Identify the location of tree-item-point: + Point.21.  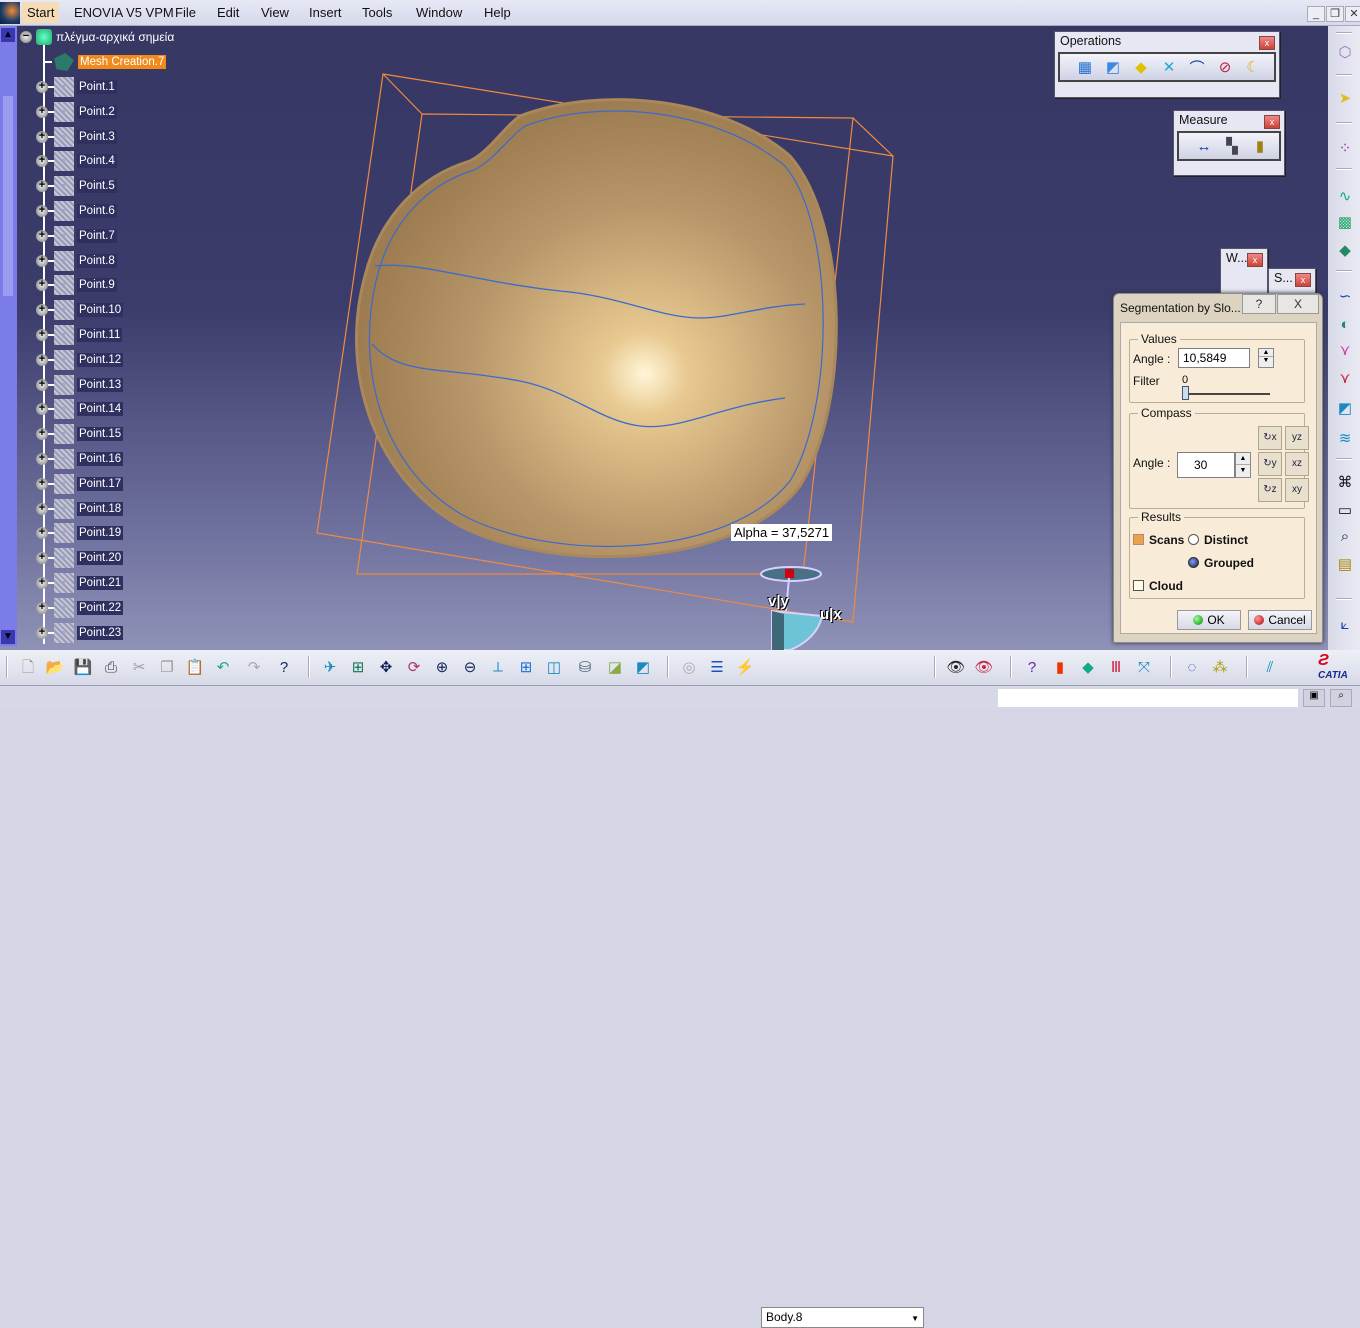
(80, 583).